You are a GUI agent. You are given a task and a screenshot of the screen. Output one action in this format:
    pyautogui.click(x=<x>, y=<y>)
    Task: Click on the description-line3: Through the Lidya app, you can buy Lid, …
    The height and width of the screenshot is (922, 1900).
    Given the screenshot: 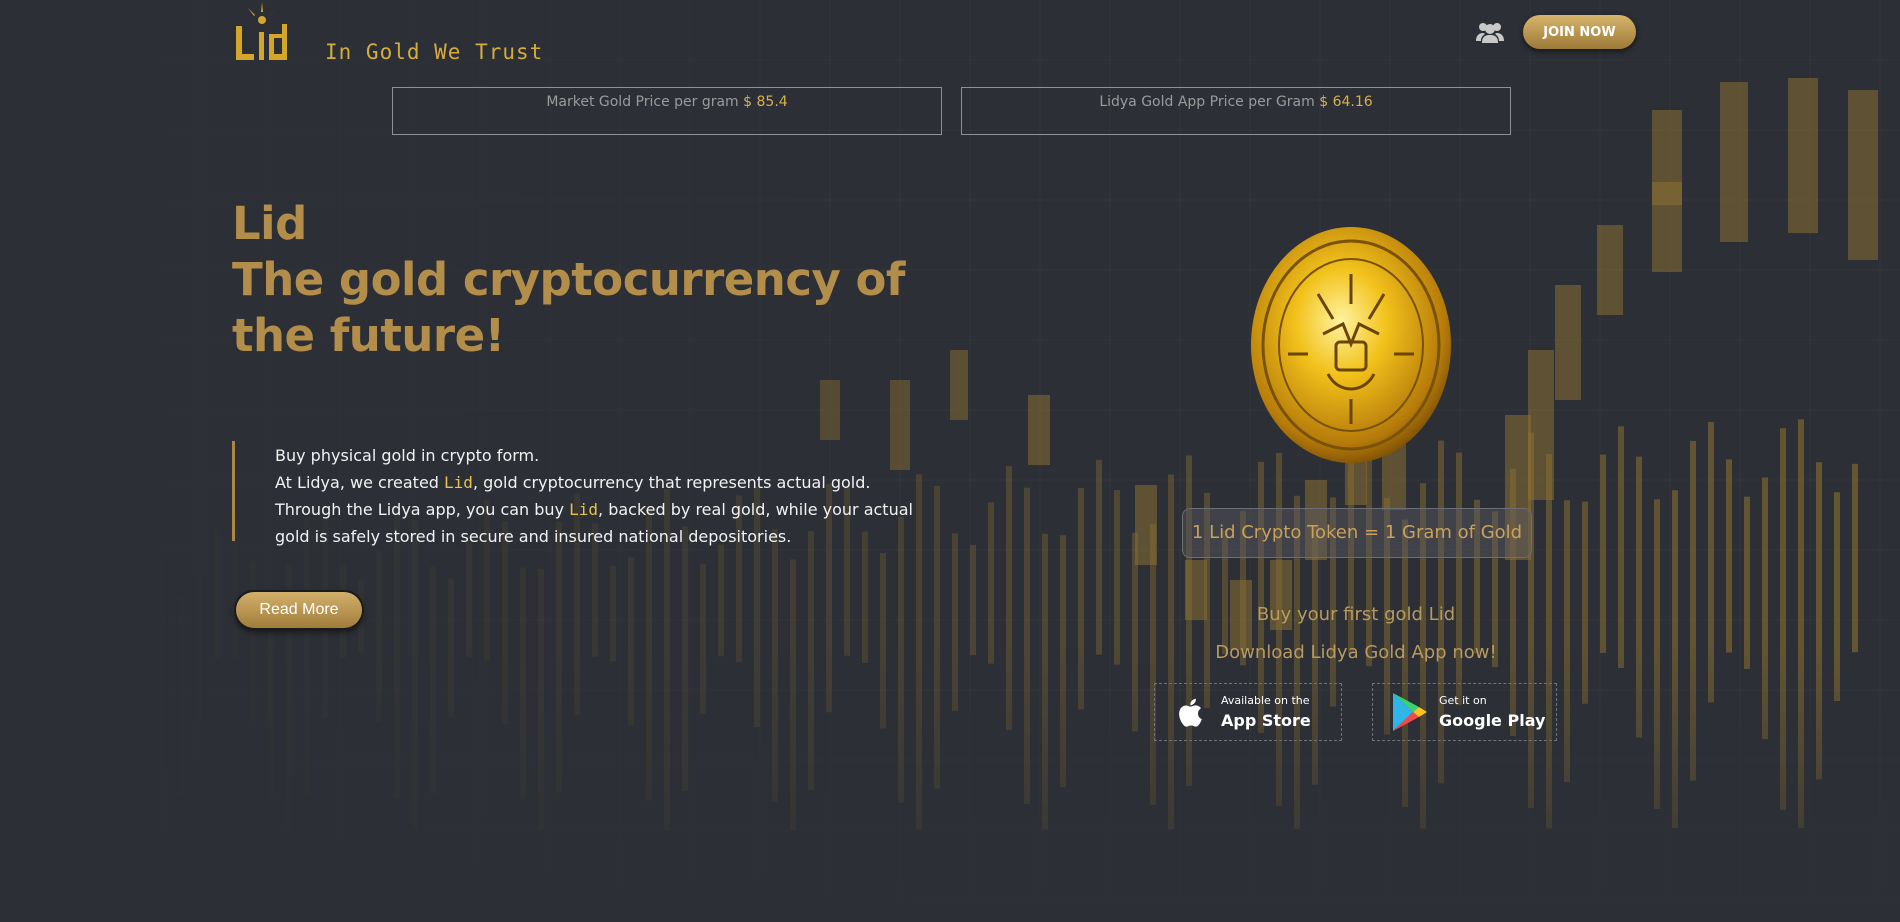 What is the action you would take?
    pyautogui.click(x=595, y=523)
    